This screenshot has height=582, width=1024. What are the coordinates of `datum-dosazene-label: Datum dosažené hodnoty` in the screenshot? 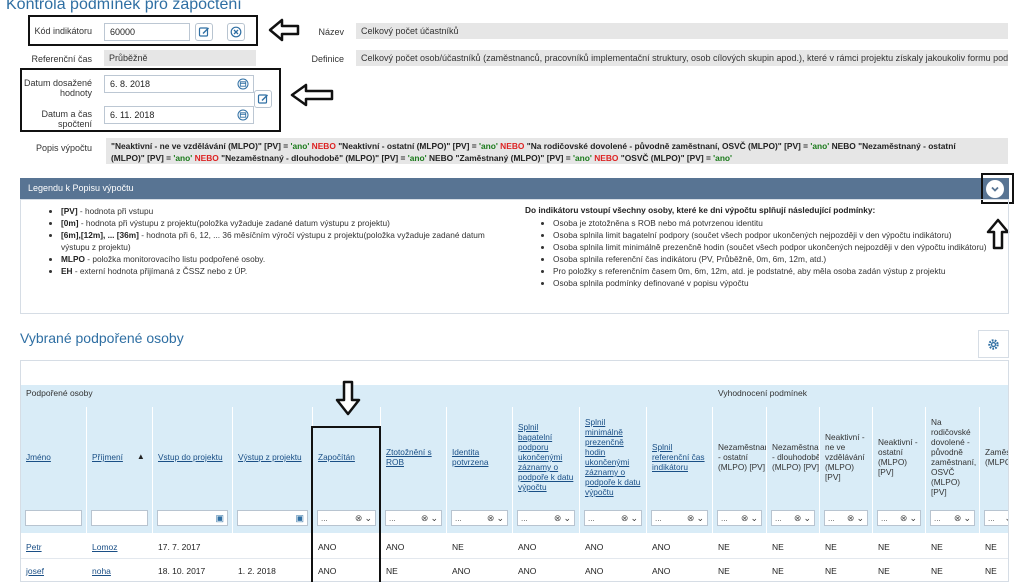 It's located at (57, 88).